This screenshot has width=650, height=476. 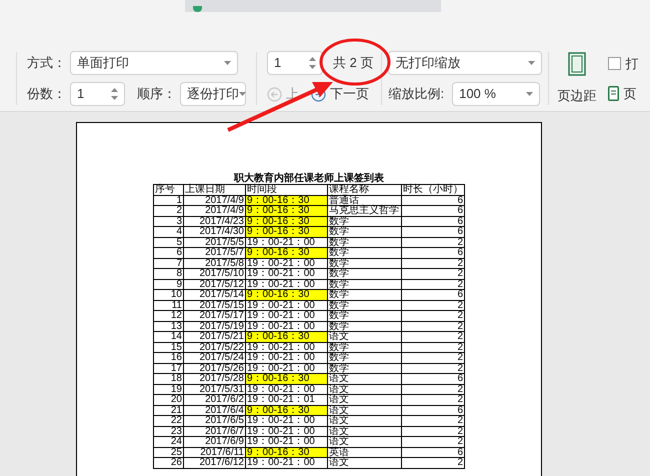 What do you see at coordinates (416, 94) in the screenshot?
I see `scale-ratio-label: 缩放比例:` at bounding box center [416, 94].